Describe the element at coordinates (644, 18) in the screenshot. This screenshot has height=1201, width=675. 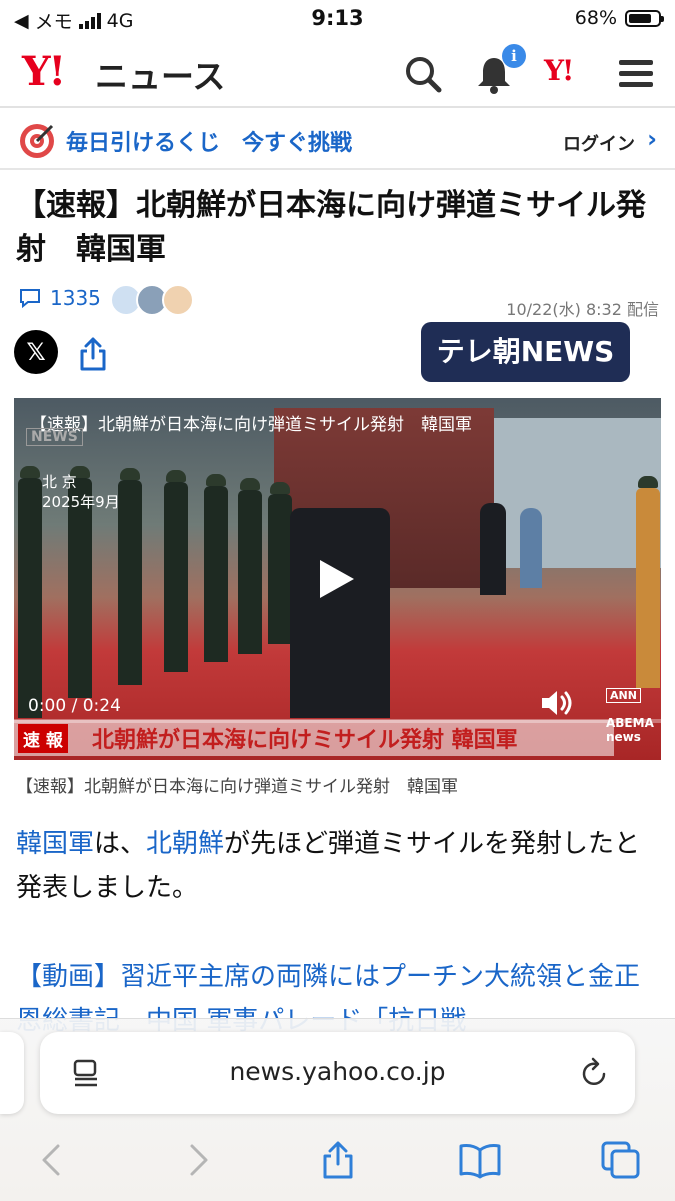
I see `battery-icon` at that location.